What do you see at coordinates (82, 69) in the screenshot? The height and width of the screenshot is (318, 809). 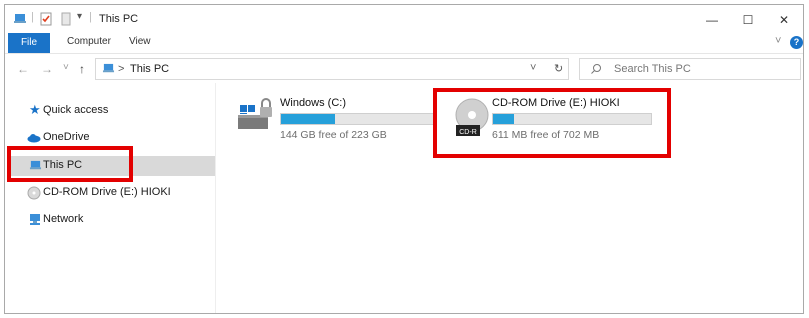 I see `up-icon: ↑` at bounding box center [82, 69].